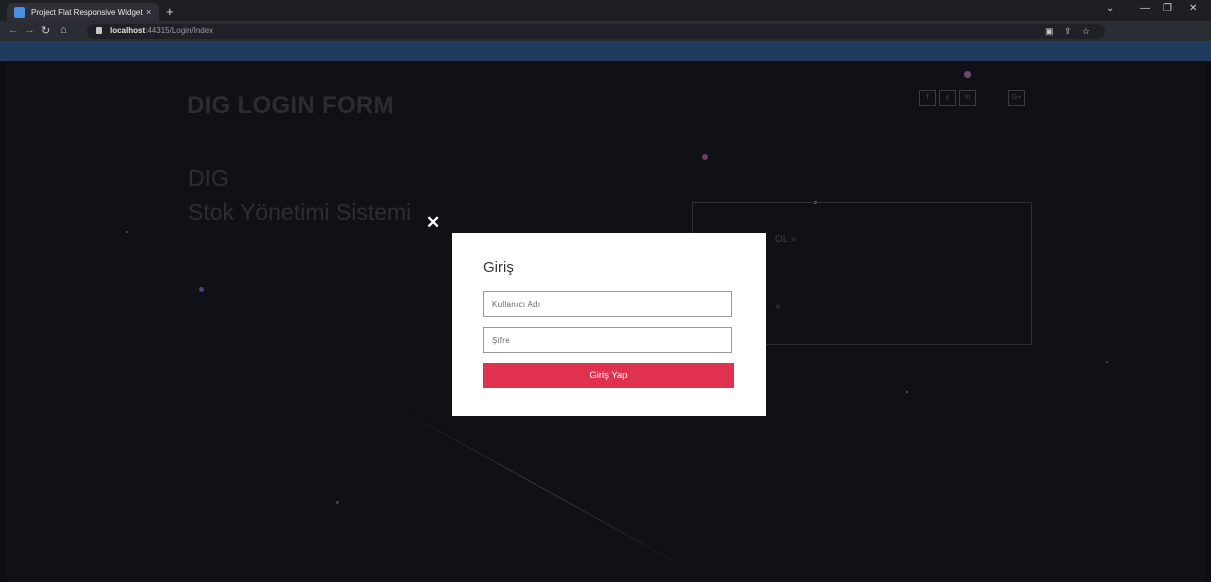  I want to click on hero-title: DIG, so click(208, 178).